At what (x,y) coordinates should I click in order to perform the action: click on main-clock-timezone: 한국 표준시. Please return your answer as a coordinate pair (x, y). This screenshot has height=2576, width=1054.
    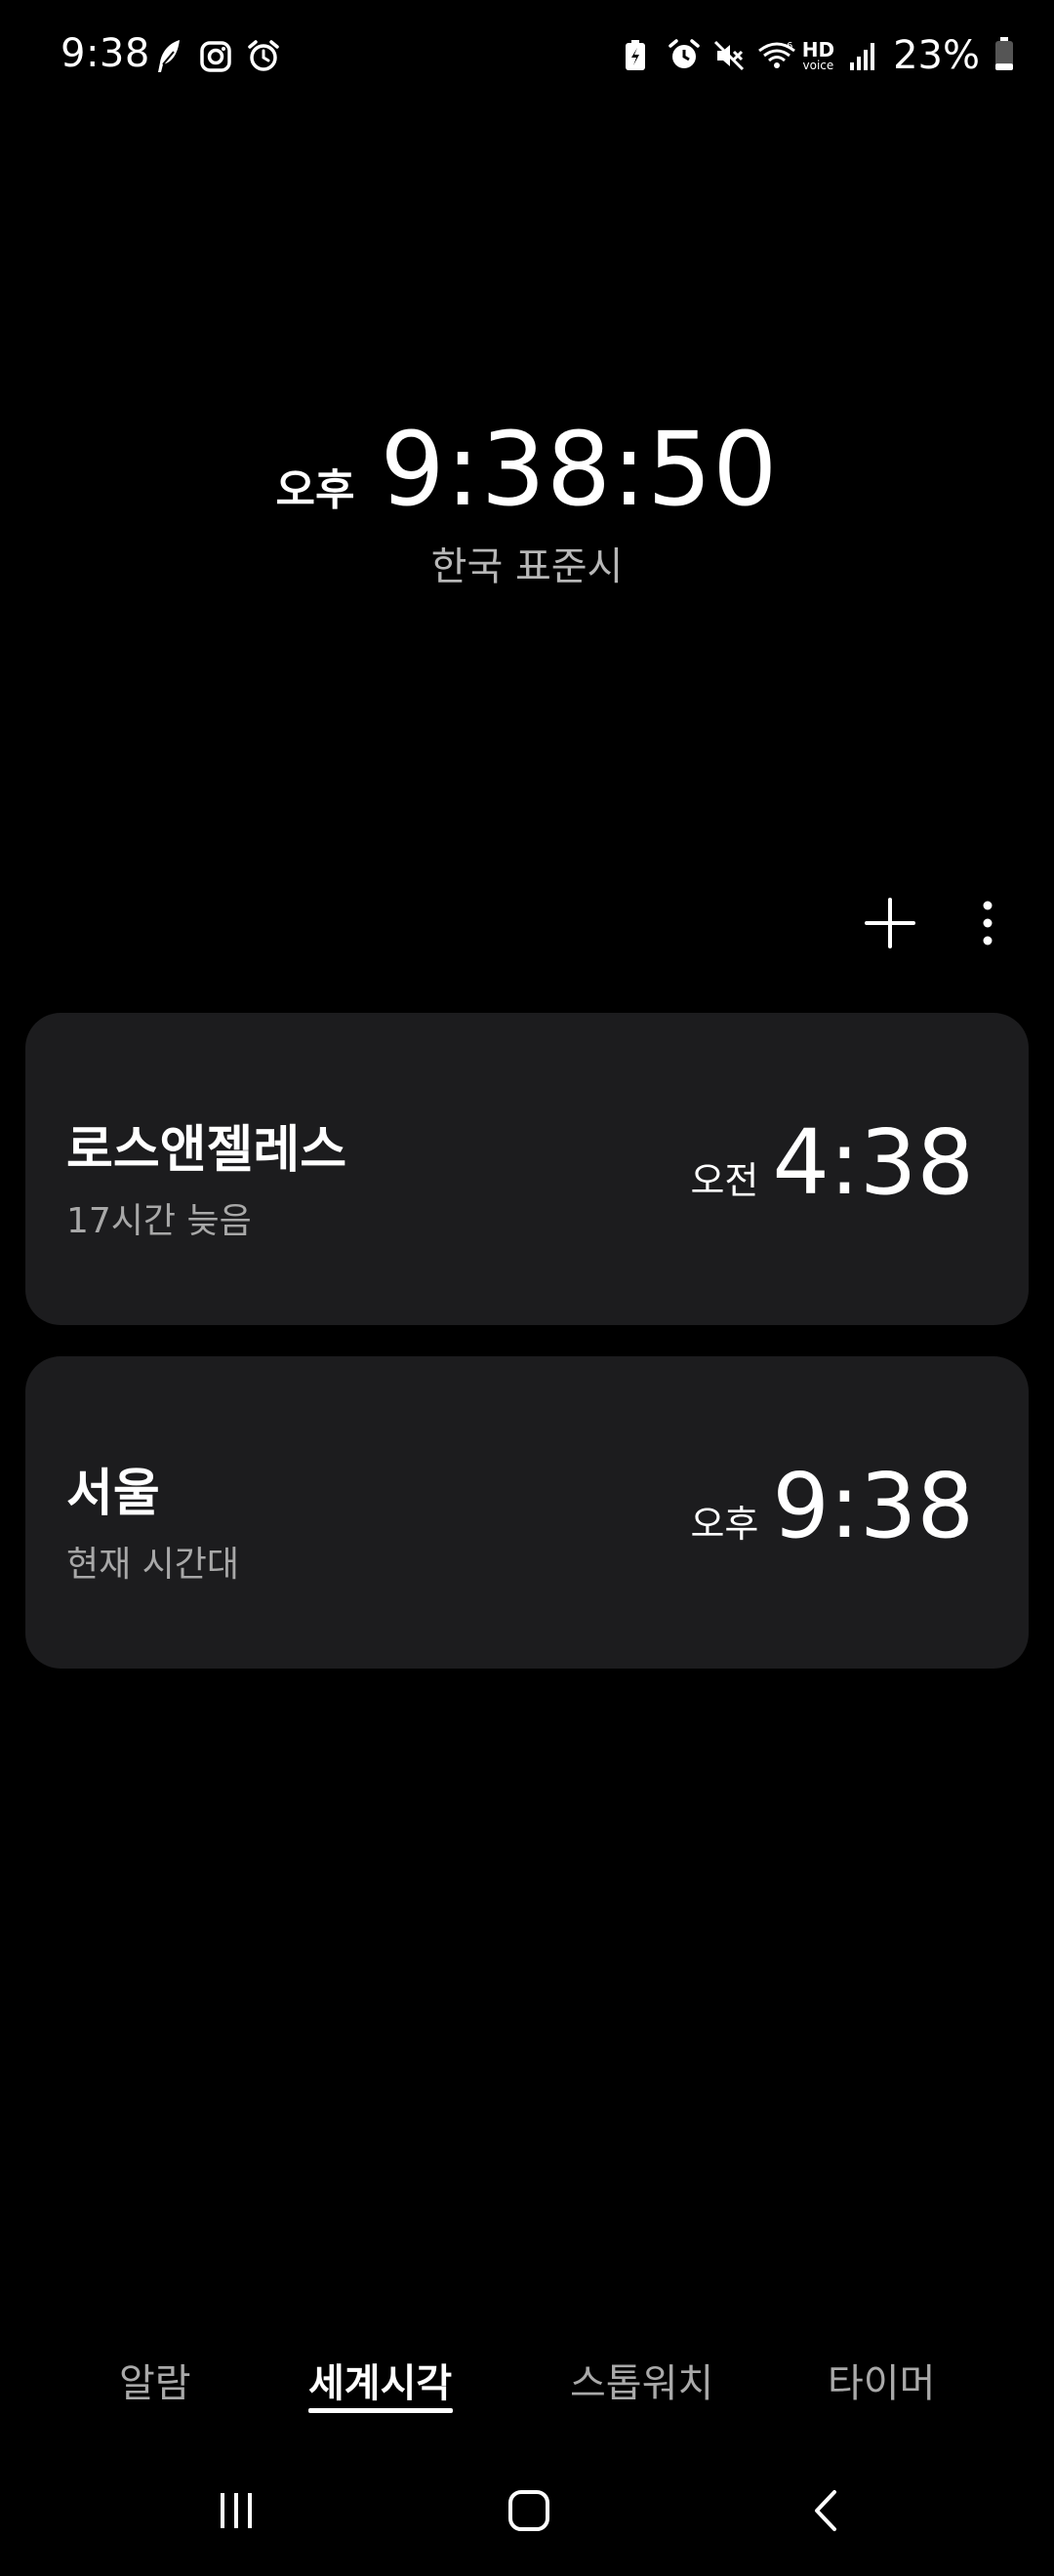
    Looking at the image, I should click on (527, 566).